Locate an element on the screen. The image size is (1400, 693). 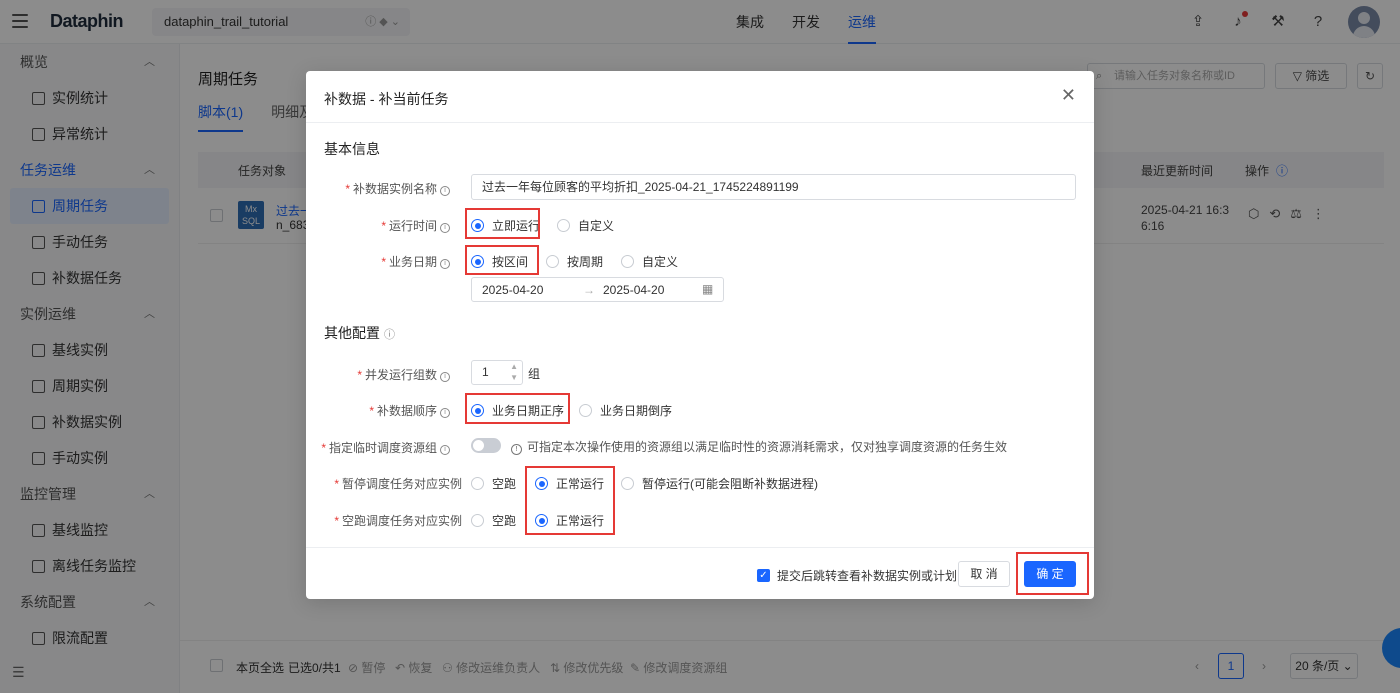
date-range-picker: 2025-04-20 → 2025-04-20 ▦ is located at coordinates (597, 289).